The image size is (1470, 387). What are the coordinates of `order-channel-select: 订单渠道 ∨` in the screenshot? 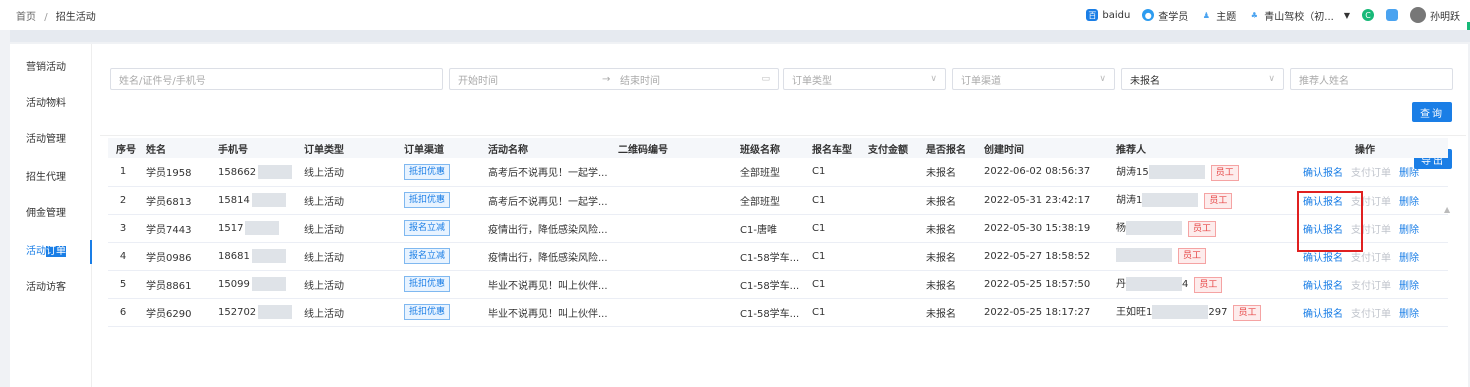 It's located at (1033, 79).